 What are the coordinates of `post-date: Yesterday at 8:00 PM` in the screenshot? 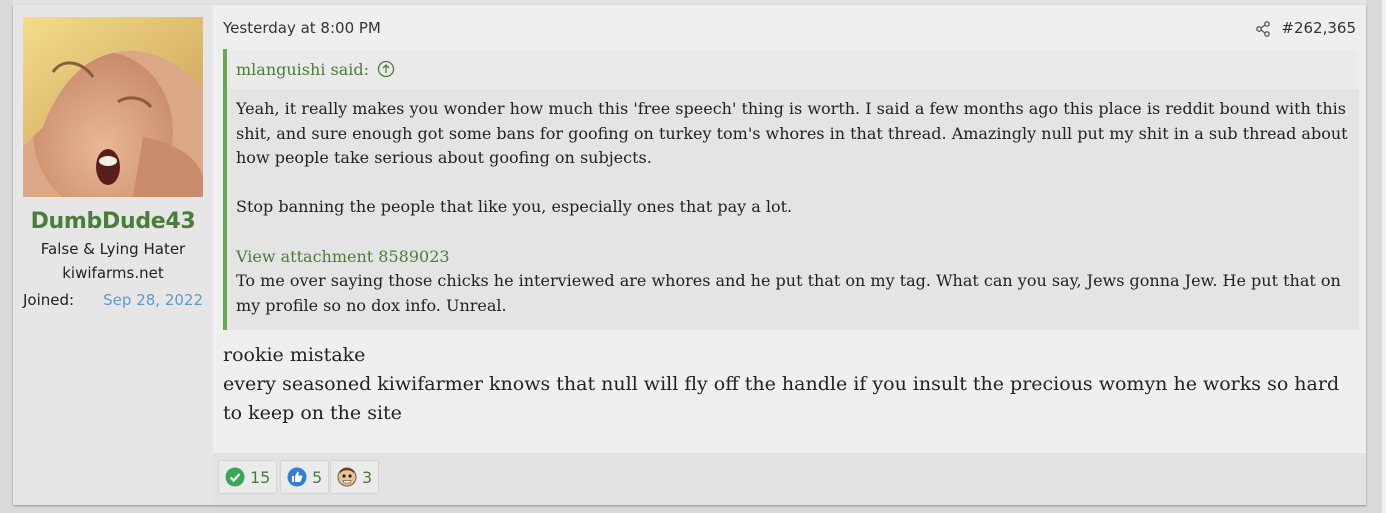 It's located at (302, 28).